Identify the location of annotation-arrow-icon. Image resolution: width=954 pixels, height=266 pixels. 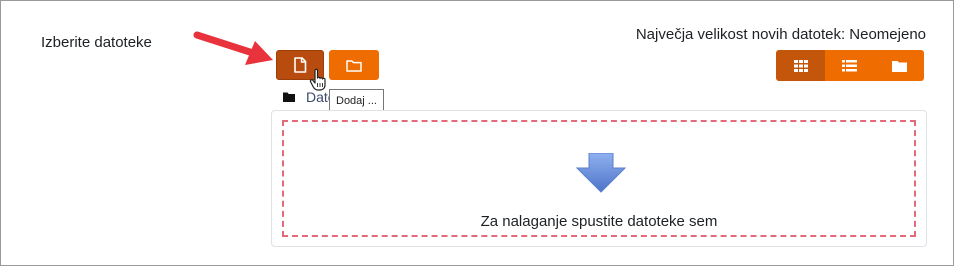
(233, 48).